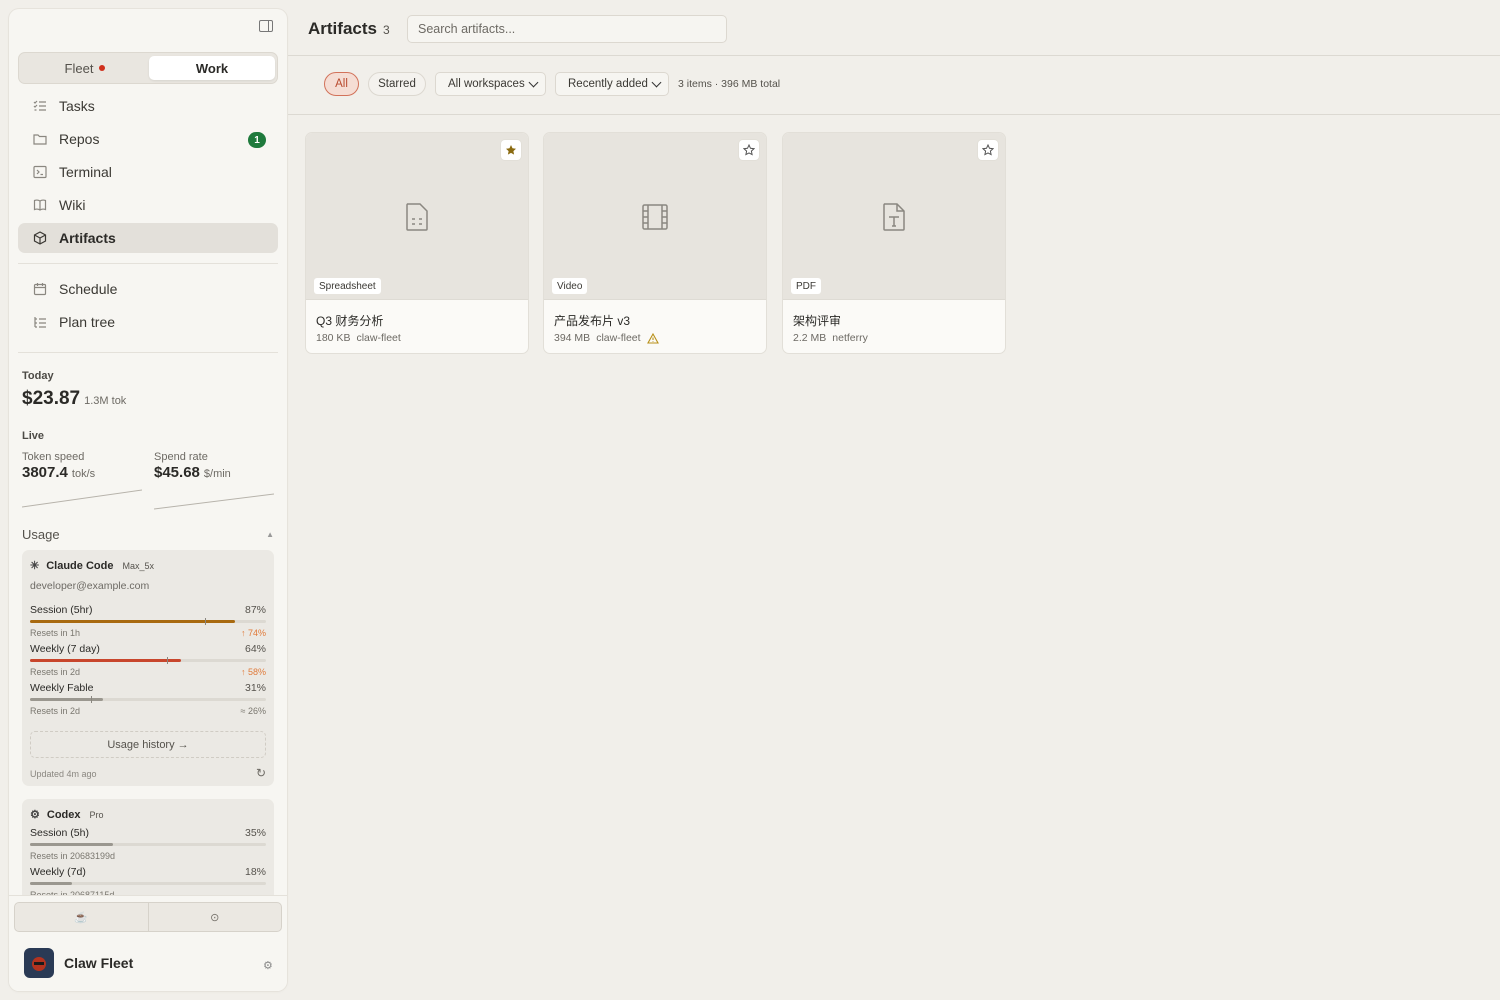 This screenshot has width=1500, height=1000. I want to click on today-label: Today, so click(38, 376).